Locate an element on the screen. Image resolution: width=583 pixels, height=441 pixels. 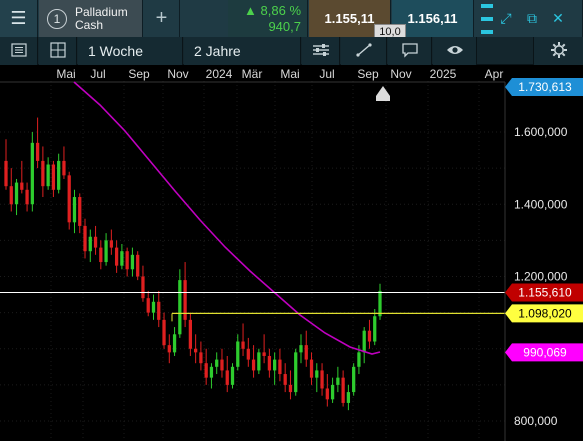
x-tick-label: Nov is located at coordinates (177, 74).